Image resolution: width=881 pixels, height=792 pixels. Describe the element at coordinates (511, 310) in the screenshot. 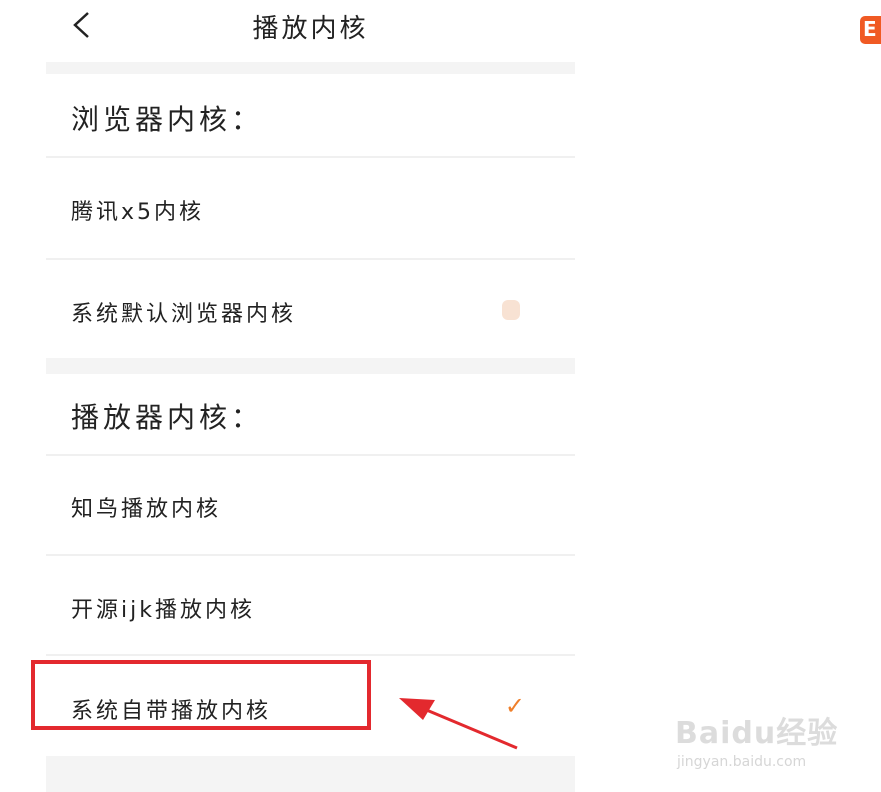

I see `radio-indicator` at that location.